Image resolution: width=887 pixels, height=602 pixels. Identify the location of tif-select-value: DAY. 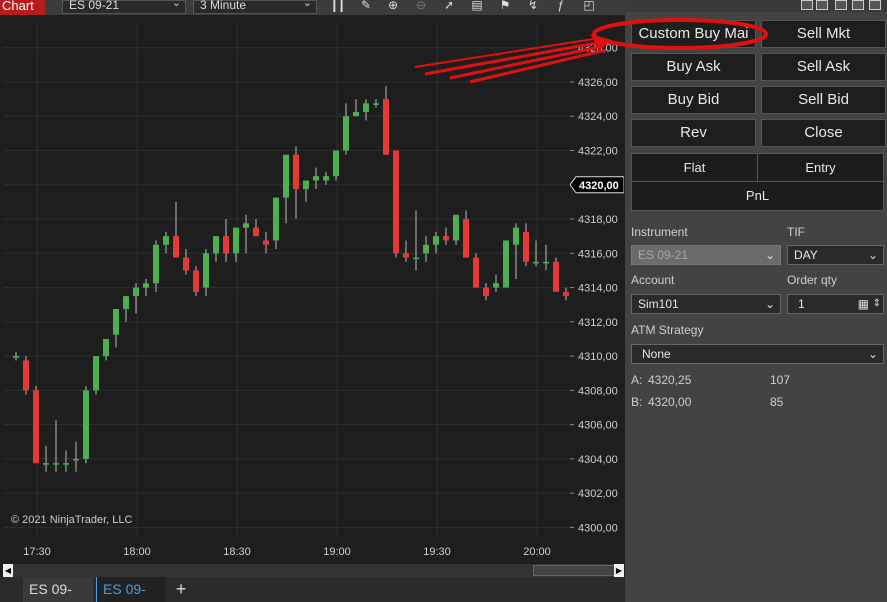
(806, 255).